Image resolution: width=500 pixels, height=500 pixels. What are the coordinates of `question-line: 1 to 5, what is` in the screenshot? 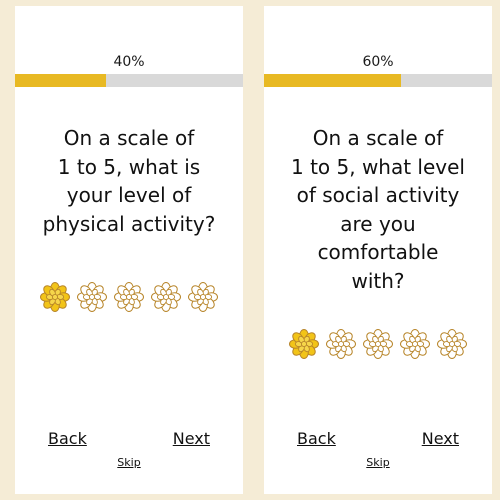 It's located at (129, 166).